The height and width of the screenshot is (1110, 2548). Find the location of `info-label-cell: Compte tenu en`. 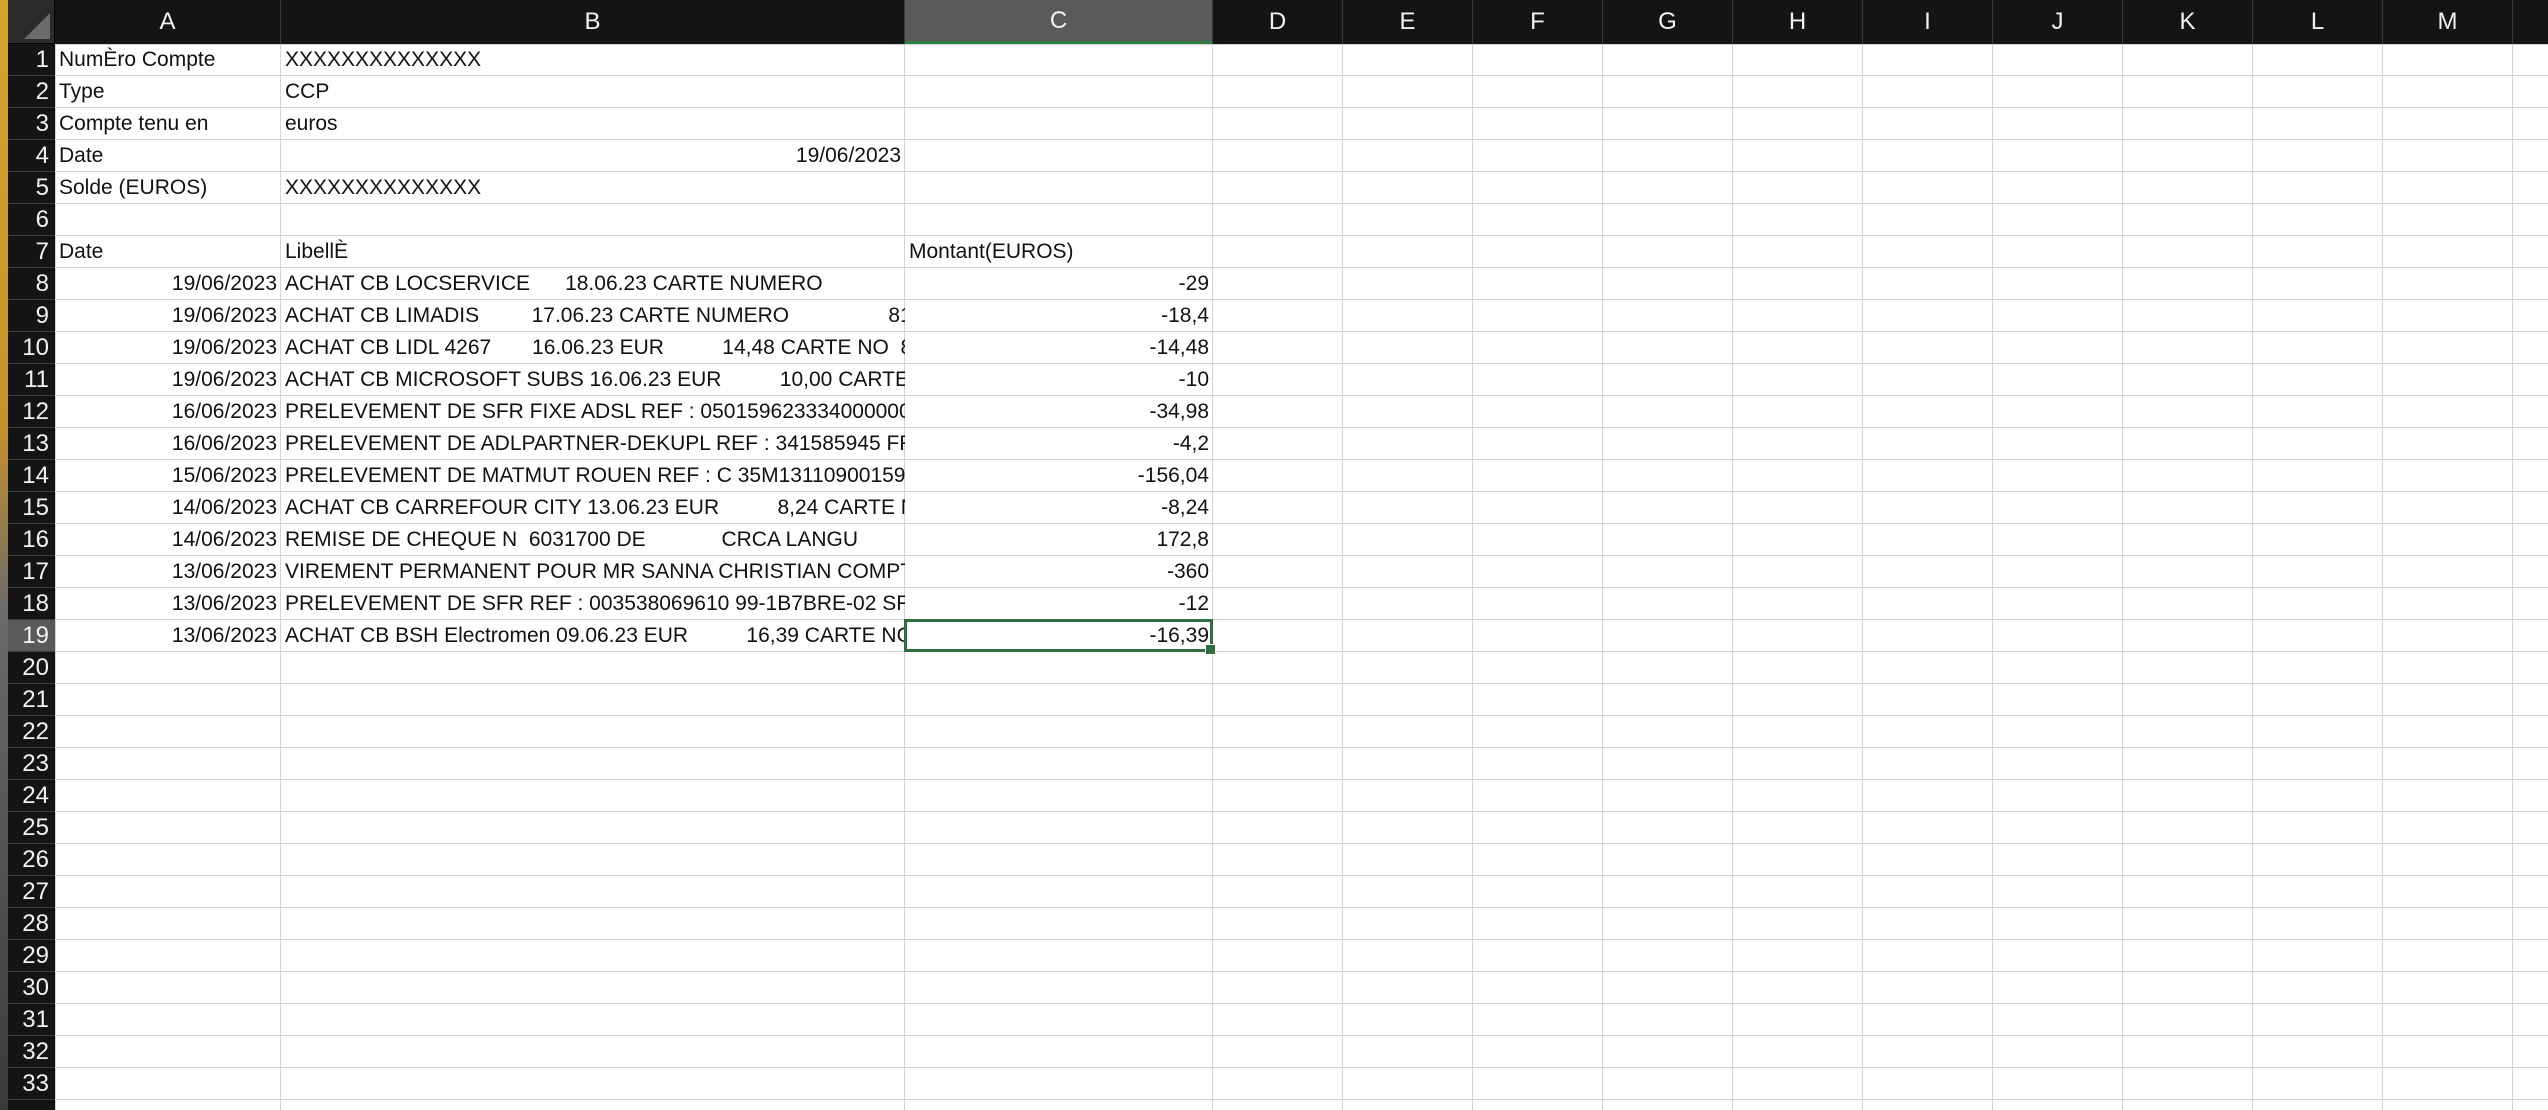

info-label-cell: Compte tenu en is located at coordinates (168, 124).